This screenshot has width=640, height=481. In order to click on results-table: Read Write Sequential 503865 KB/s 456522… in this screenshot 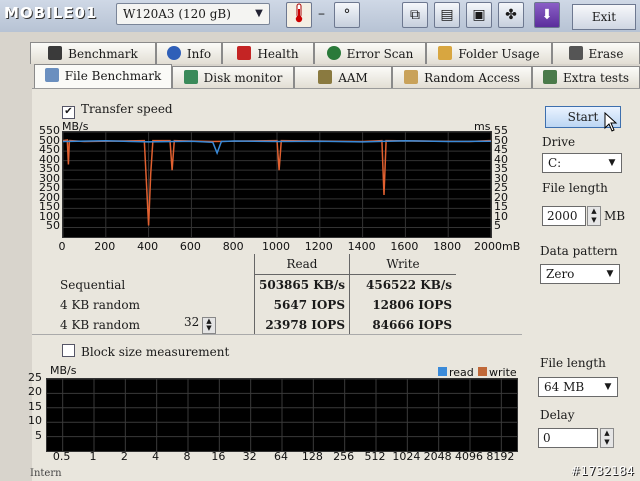, I will do `click(256, 294)`.